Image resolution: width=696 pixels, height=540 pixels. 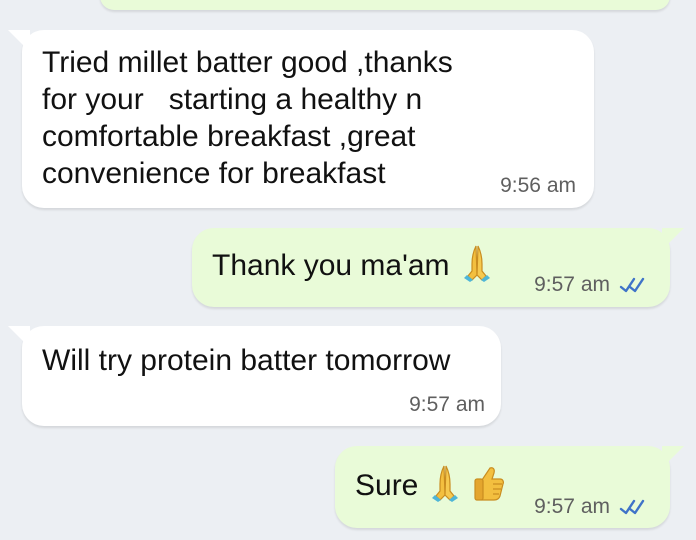 What do you see at coordinates (331, 265) in the screenshot?
I see `message-text: Thank you ma'am` at bounding box center [331, 265].